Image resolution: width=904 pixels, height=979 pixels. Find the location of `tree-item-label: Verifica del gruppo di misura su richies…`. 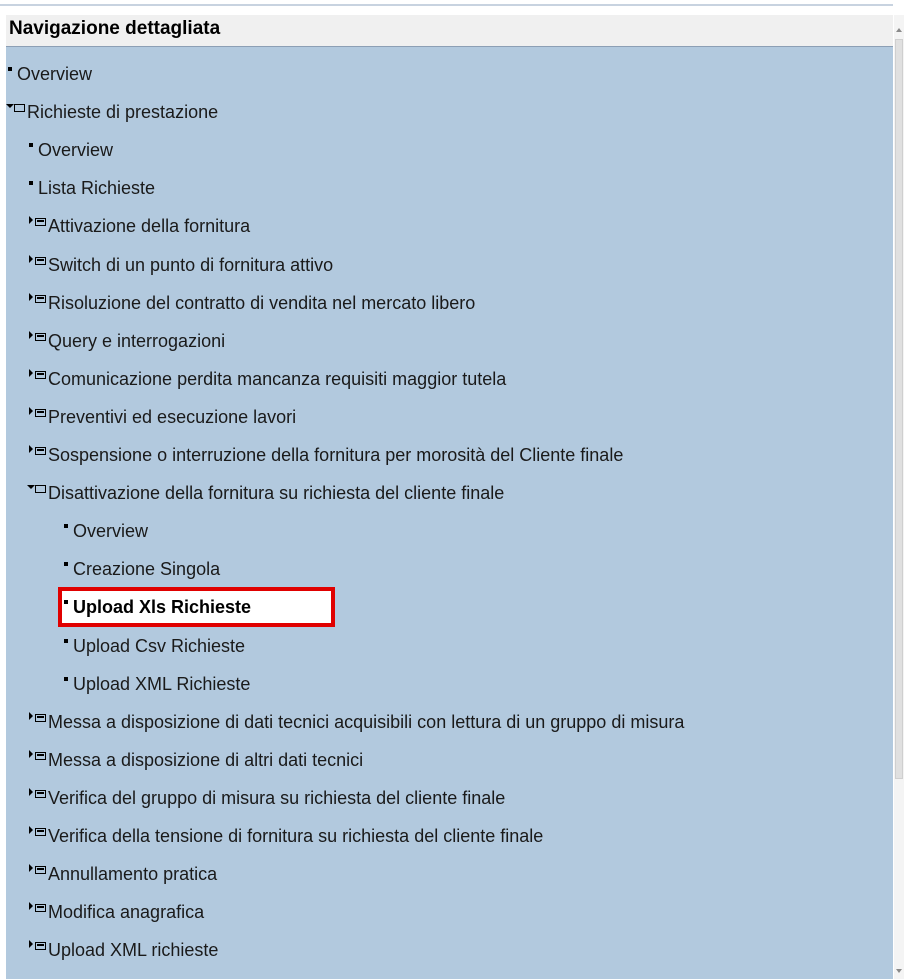

tree-item-label: Verifica del gruppo di misura su richies… is located at coordinates (276, 798).